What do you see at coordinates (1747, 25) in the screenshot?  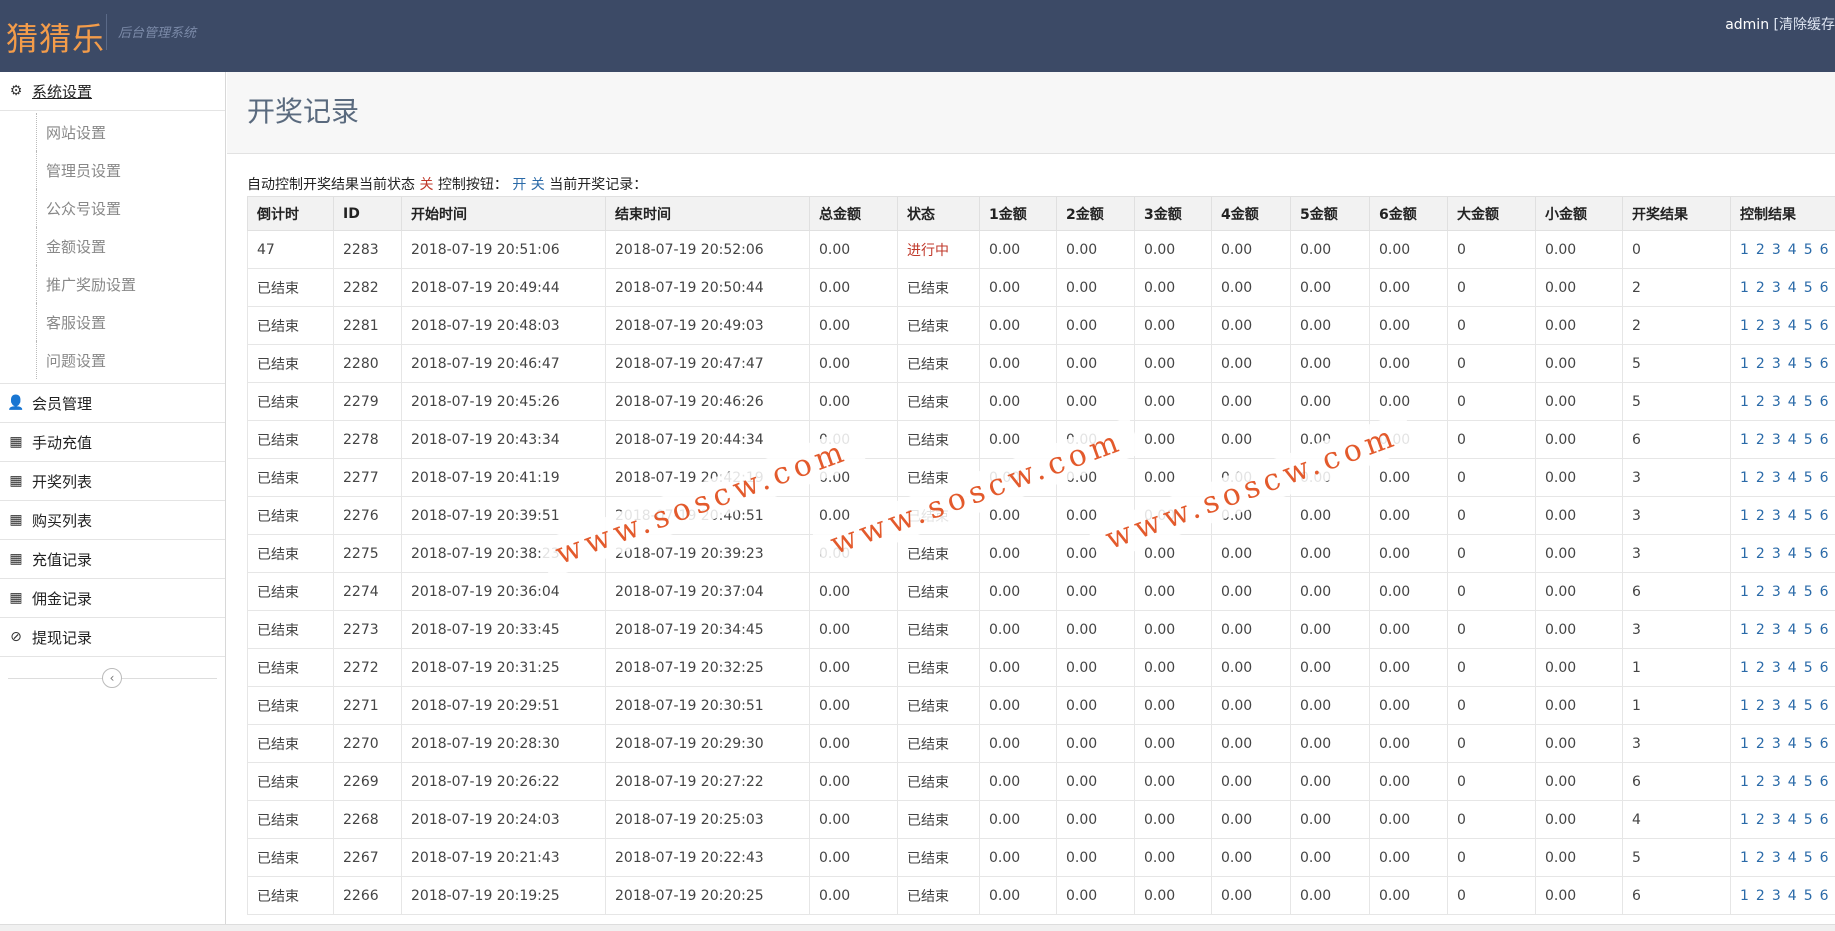 I see `username: admin` at bounding box center [1747, 25].